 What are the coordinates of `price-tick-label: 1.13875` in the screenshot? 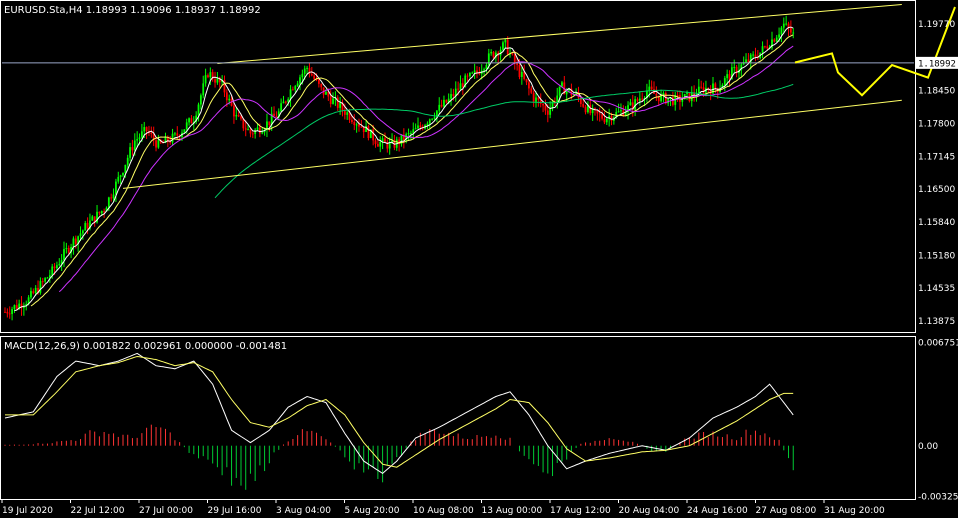 It's located at (936, 322).